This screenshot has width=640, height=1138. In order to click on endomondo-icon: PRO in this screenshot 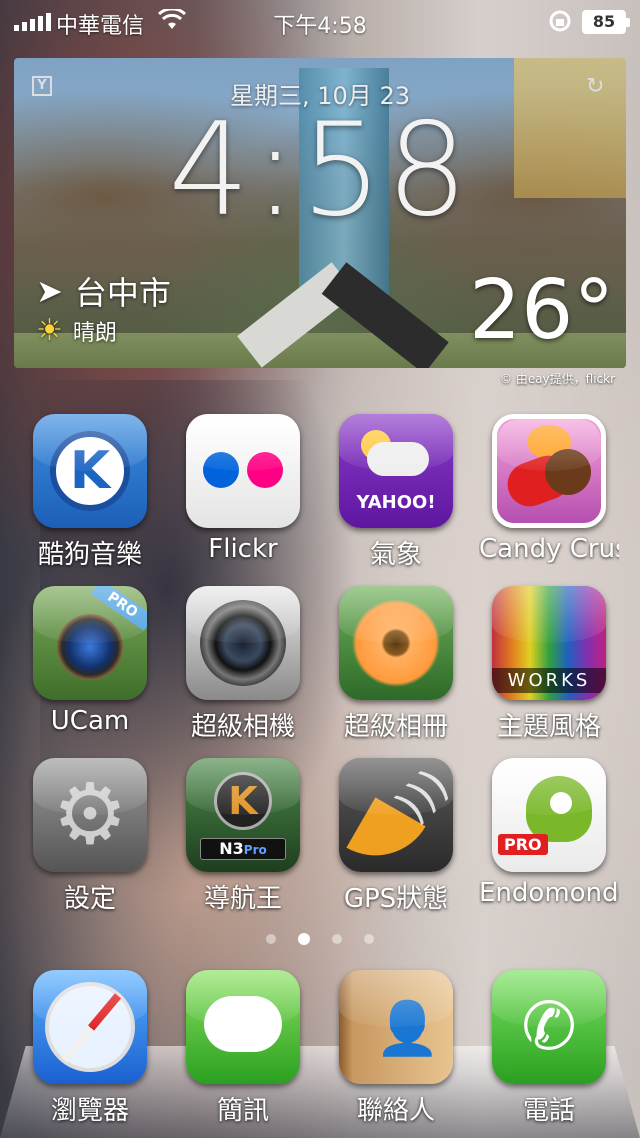, I will do `click(549, 815)`.